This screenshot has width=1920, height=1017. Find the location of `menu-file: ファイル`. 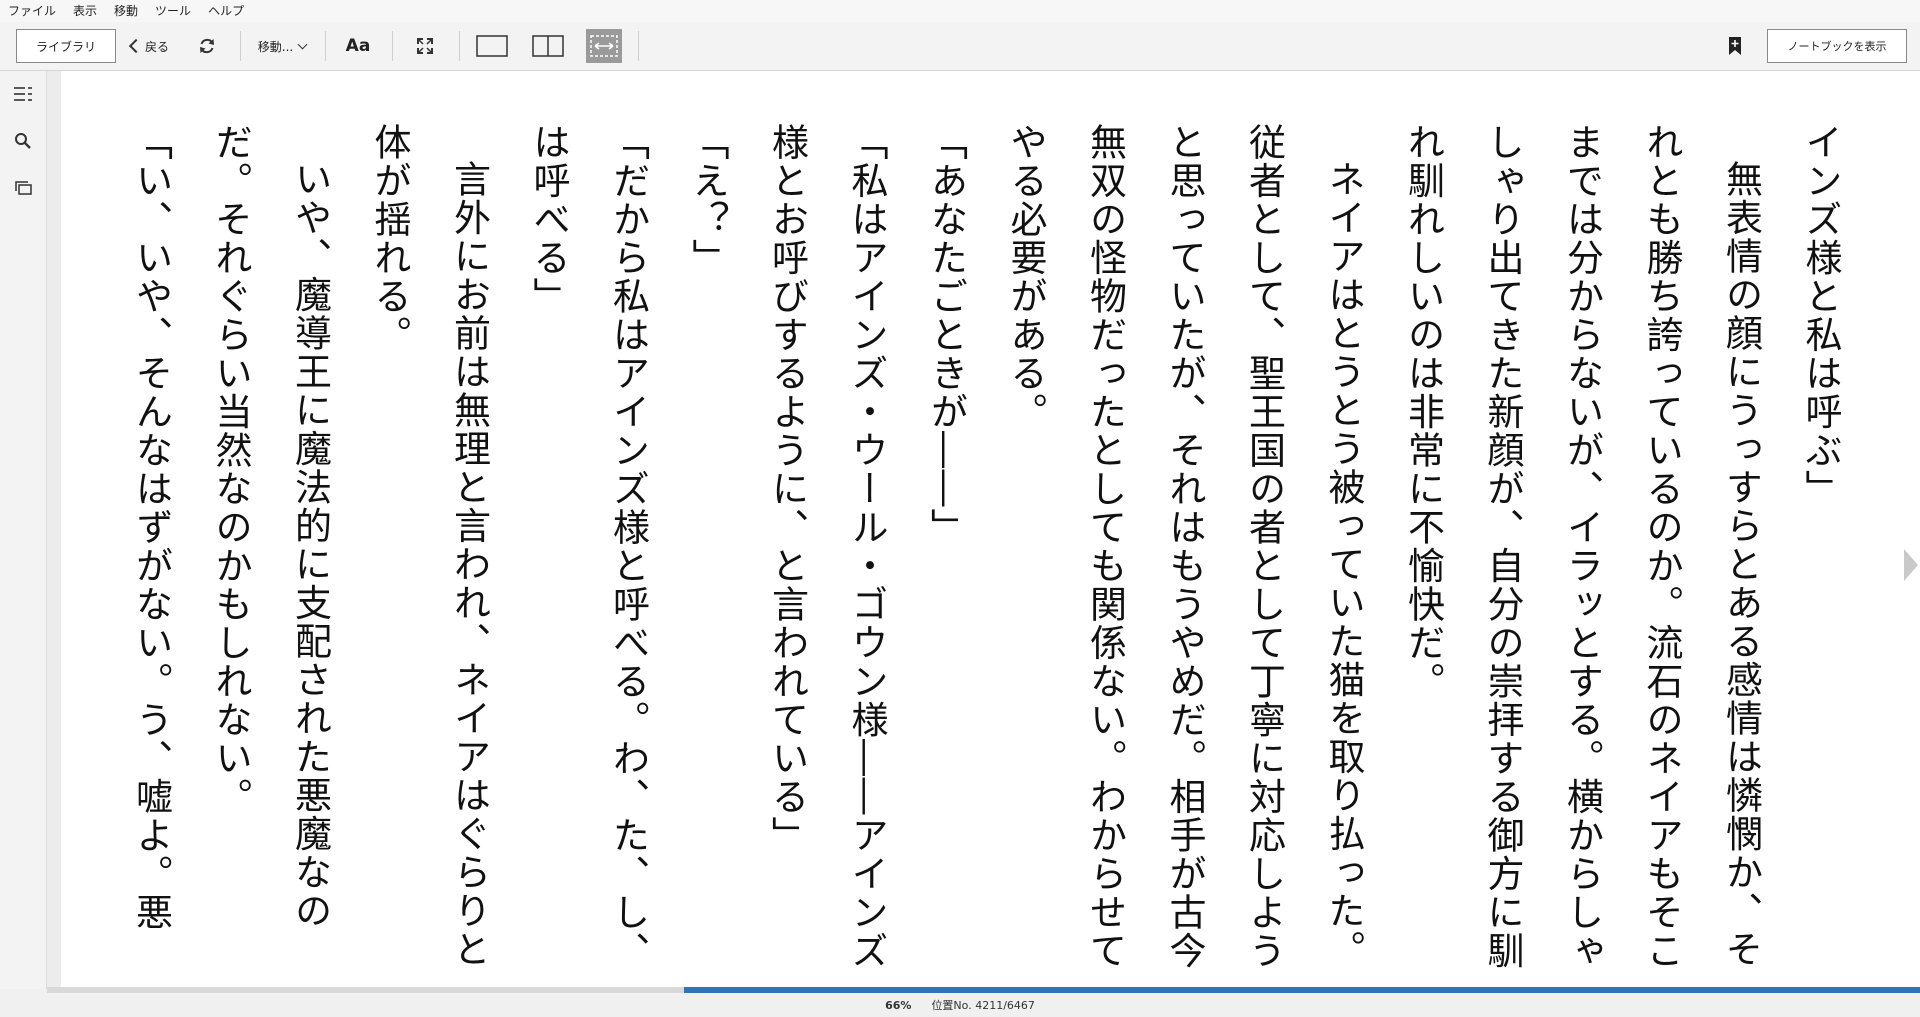

menu-file: ファイル is located at coordinates (32, 11).